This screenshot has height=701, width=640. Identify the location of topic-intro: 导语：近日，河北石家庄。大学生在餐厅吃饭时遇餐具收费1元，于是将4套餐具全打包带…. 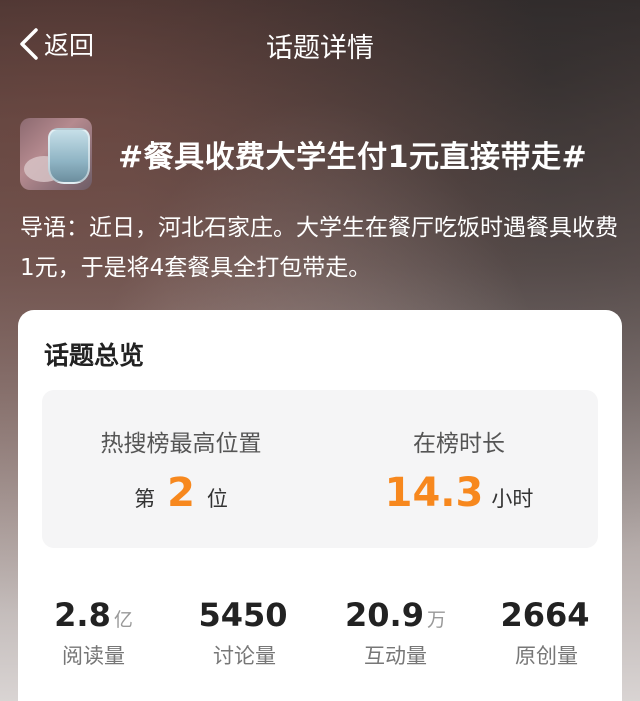
(319, 248).